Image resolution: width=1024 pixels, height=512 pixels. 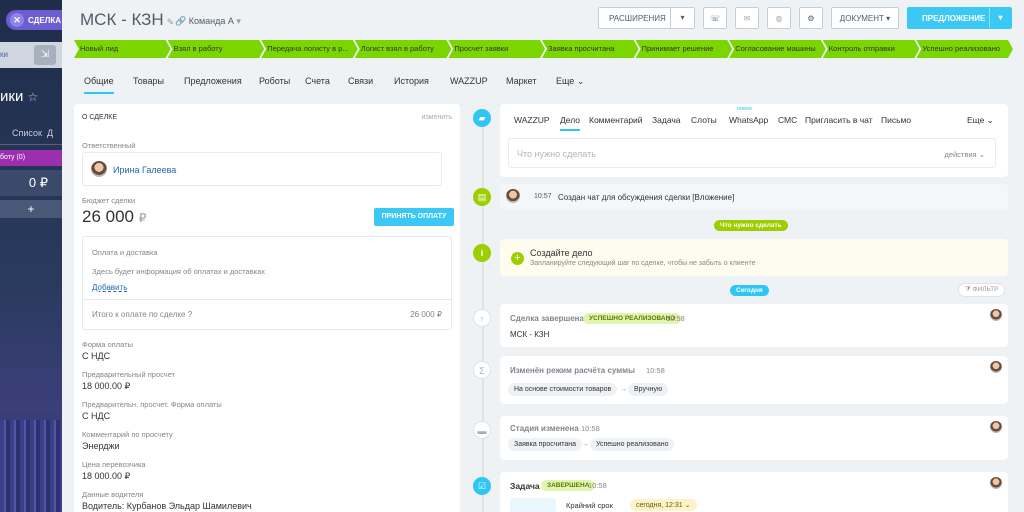 What do you see at coordinates (45, 55) in the screenshot?
I see `export-icon: ⇲` at bounding box center [45, 55].